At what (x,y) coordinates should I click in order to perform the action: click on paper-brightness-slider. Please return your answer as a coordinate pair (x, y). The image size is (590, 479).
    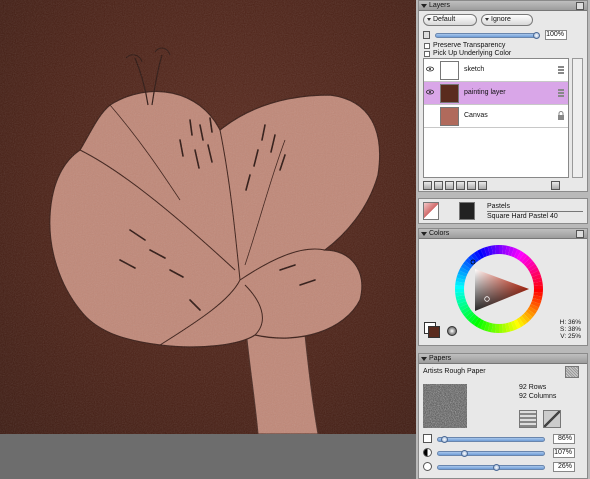
    Looking at the image, I should click on (491, 467).